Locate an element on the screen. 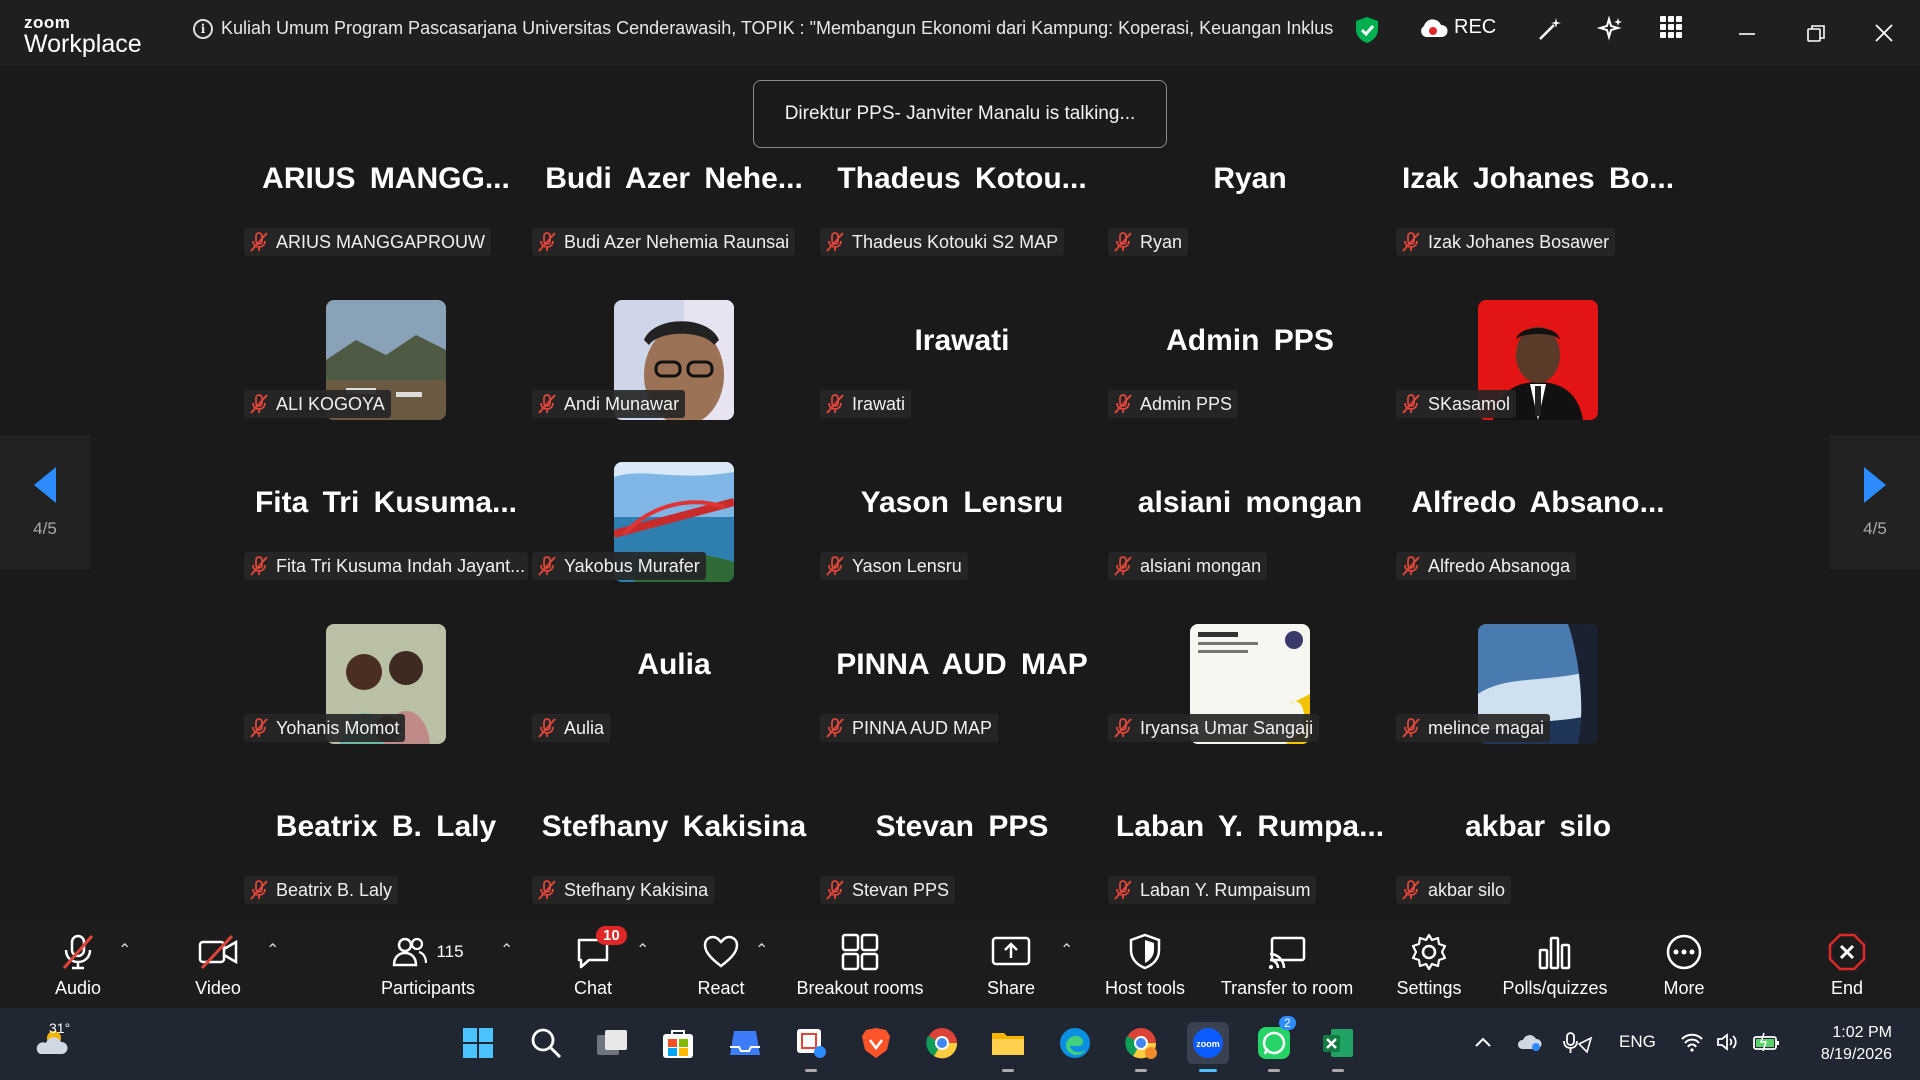  volume-icon is located at coordinates (1728, 1044).